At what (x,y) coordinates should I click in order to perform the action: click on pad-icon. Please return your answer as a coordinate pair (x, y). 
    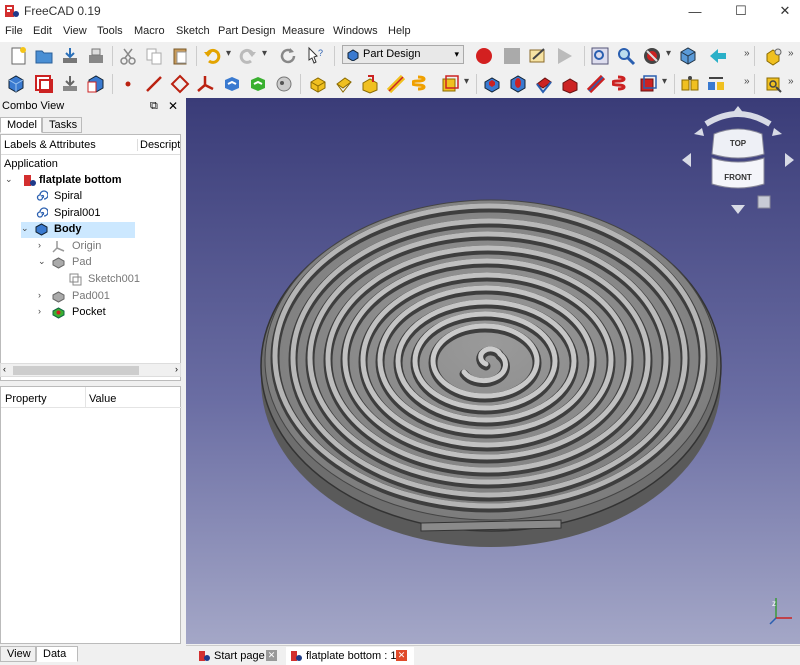
    Looking at the image, I should click on (318, 84).